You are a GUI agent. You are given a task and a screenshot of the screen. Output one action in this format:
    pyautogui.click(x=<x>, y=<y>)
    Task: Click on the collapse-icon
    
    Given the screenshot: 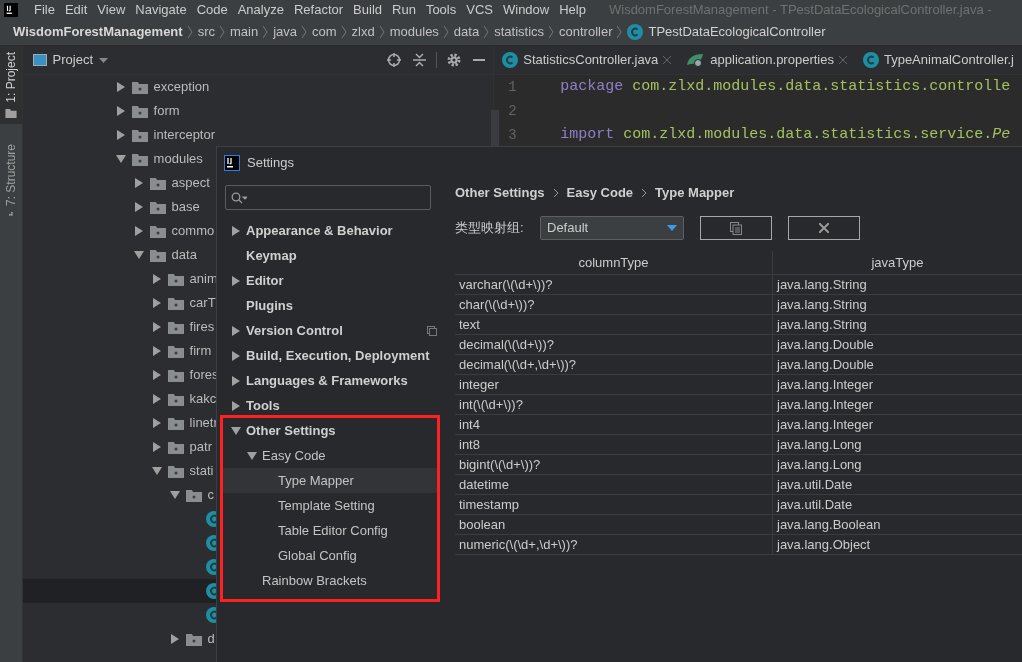 What is the action you would take?
    pyautogui.click(x=420, y=60)
    